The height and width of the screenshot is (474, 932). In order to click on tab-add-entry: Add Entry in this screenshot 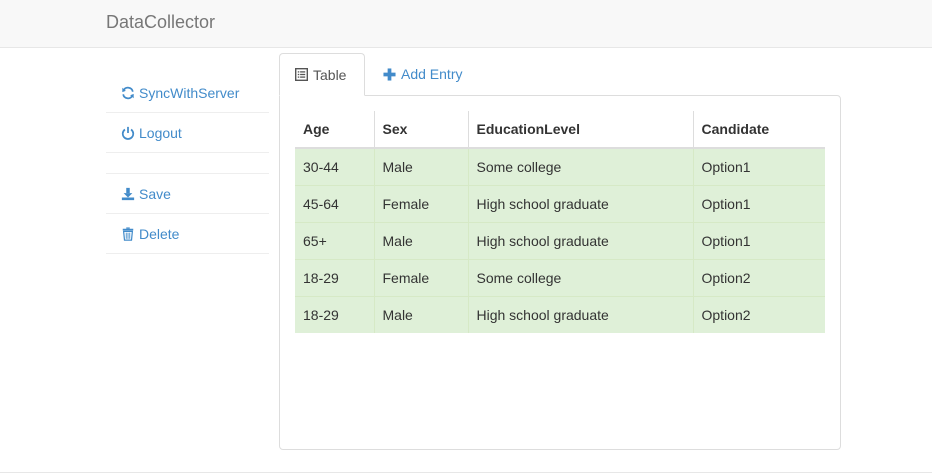, I will do `click(422, 74)`.